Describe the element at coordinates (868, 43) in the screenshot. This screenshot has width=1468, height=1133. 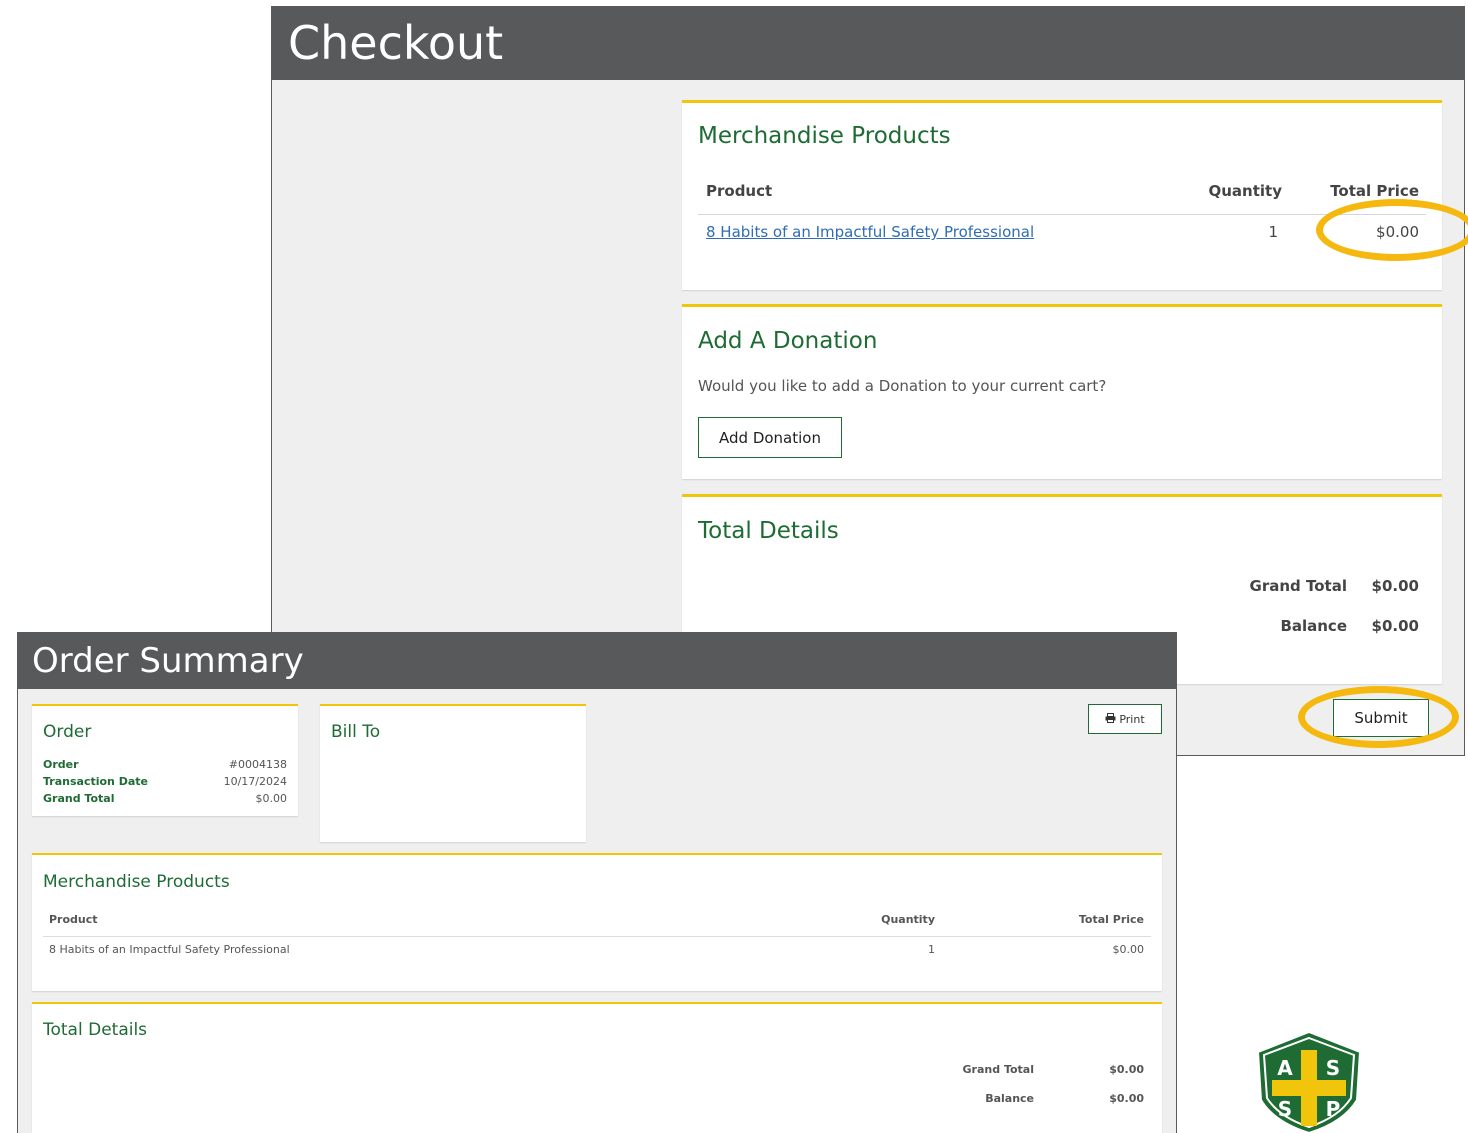
I see `checkout-header: Checkout` at that location.